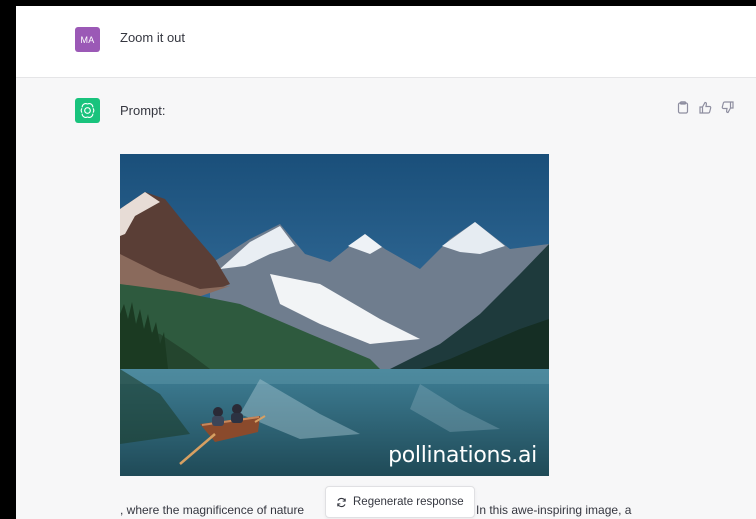 The width and height of the screenshot is (756, 519). I want to click on copy-icon, so click(683, 107).